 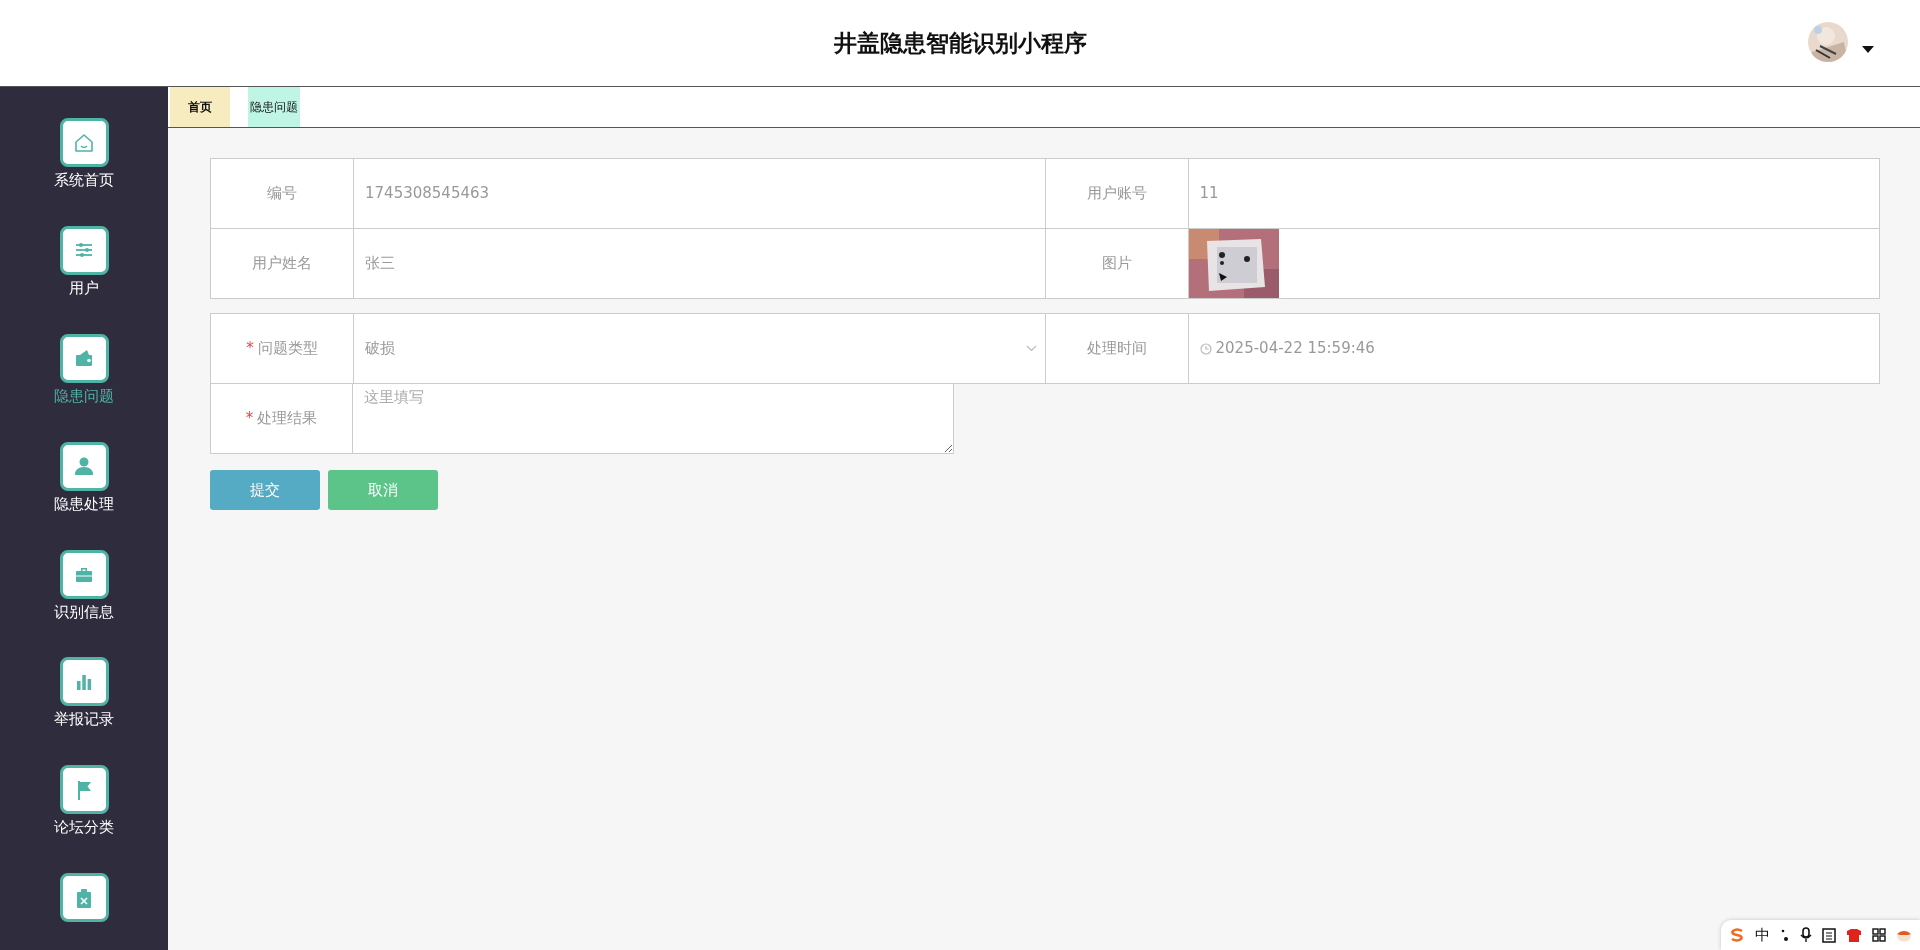 What do you see at coordinates (84, 574) in the screenshot?
I see `briefcase-icon` at bounding box center [84, 574].